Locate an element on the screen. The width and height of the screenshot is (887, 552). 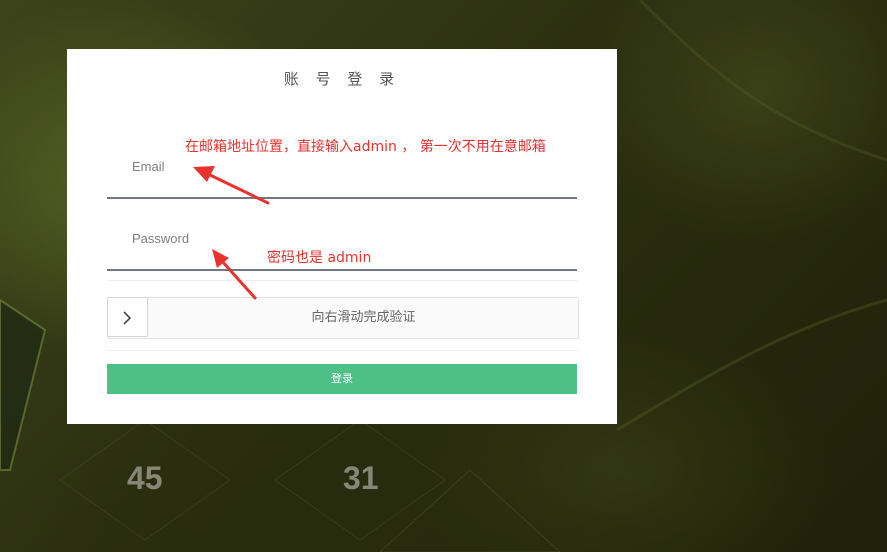
annotation-arrows is located at coordinates (231, 233).